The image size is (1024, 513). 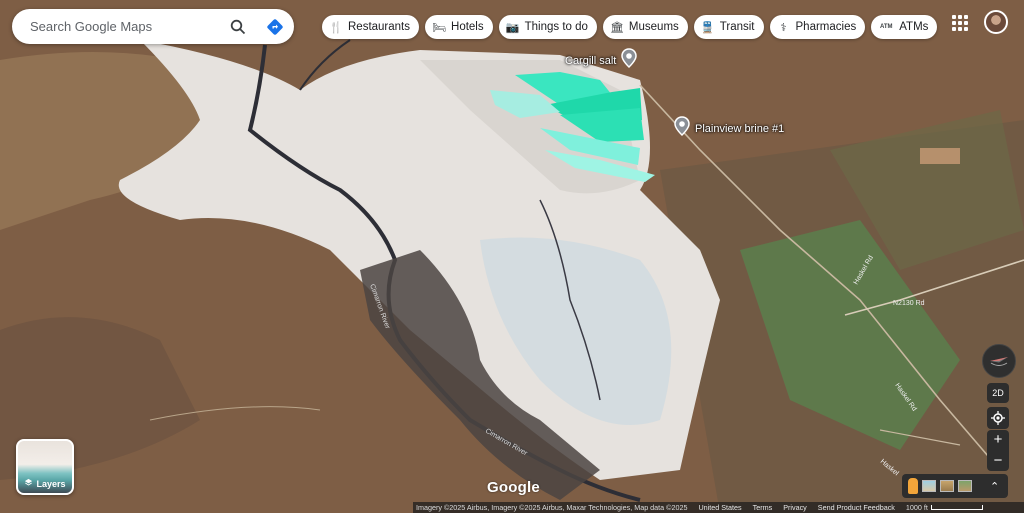 What do you see at coordinates (439, 27) in the screenshot?
I see `bed-icon: 🛏` at bounding box center [439, 27].